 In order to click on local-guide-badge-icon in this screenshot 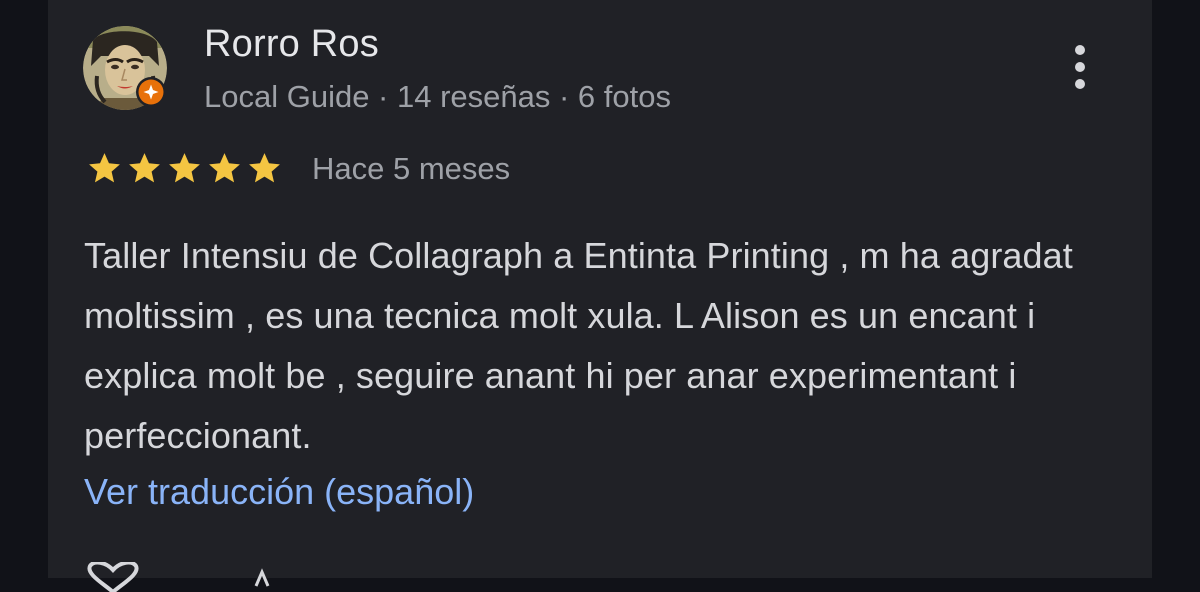, I will do `click(151, 92)`.